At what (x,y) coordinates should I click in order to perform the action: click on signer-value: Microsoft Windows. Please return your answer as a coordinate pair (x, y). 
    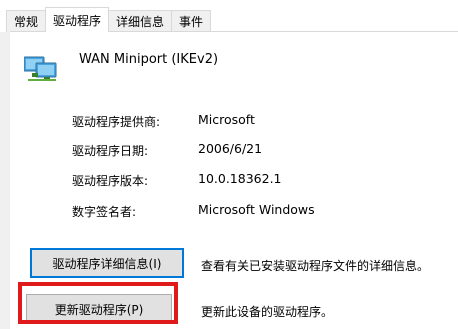
    Looking at the image, I should click on (256, 209).